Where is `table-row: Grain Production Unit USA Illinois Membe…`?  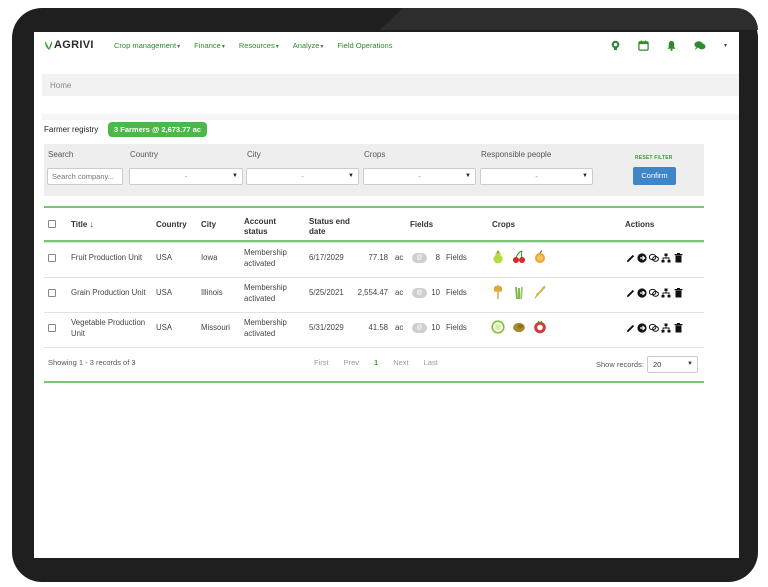
table-row: Grain Production Unit USA Illinois Membe… is located at coordinates (374, 294).